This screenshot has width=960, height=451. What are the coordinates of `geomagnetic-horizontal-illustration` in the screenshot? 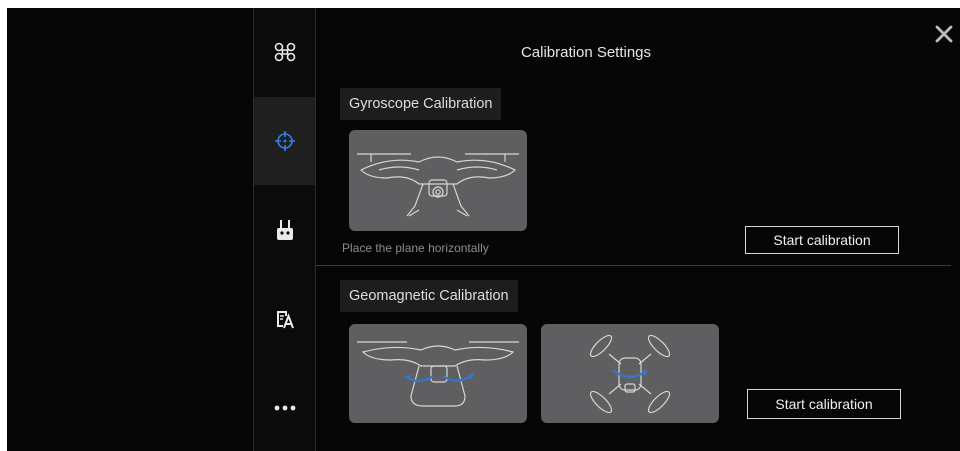 It's located at (438, 373).